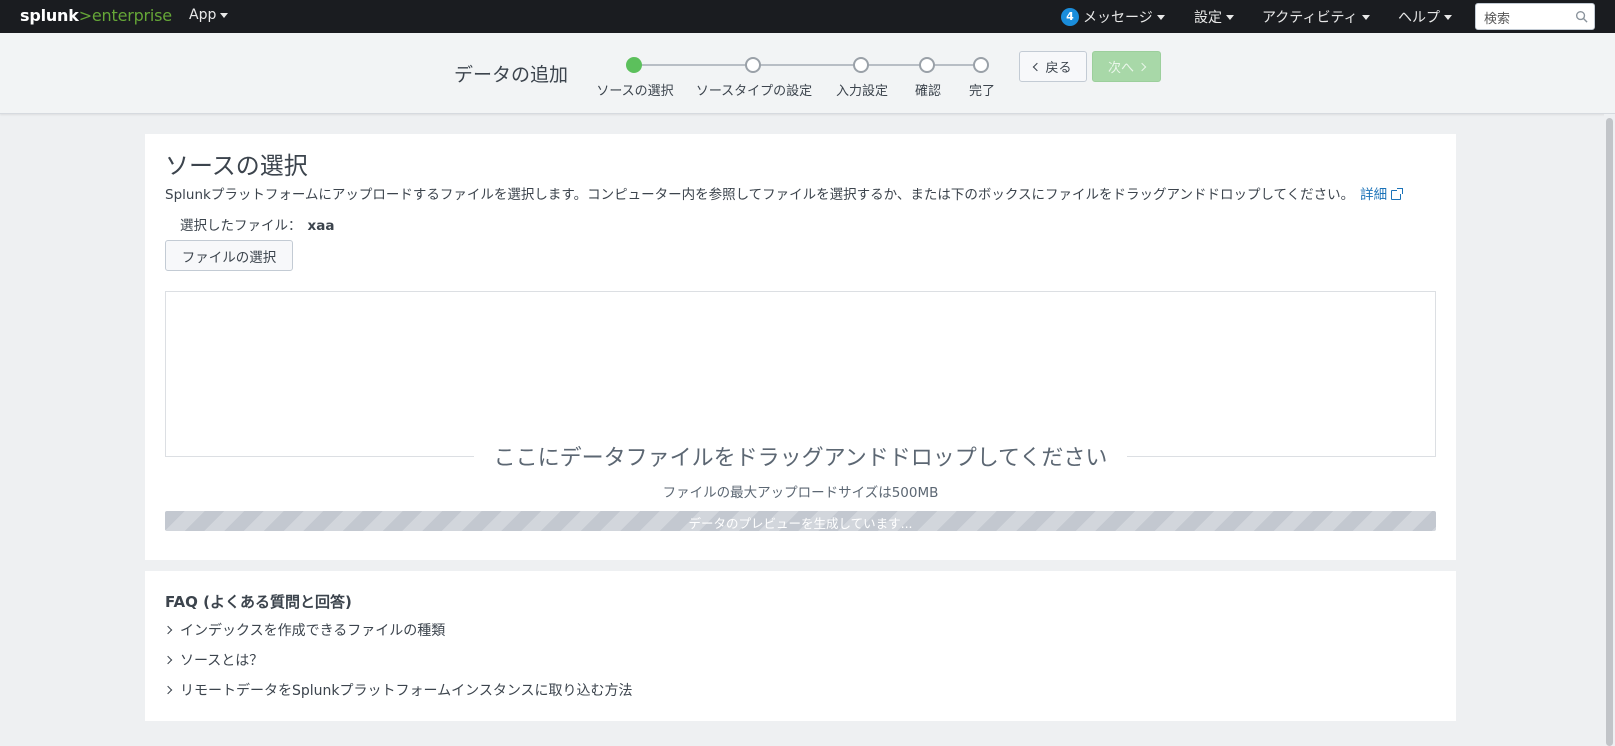 The image size is (1615, 746). What do you see at coordinates (753, 65) in the screenshot?
I see `step-2-dot` at bounding box center [753, 65].